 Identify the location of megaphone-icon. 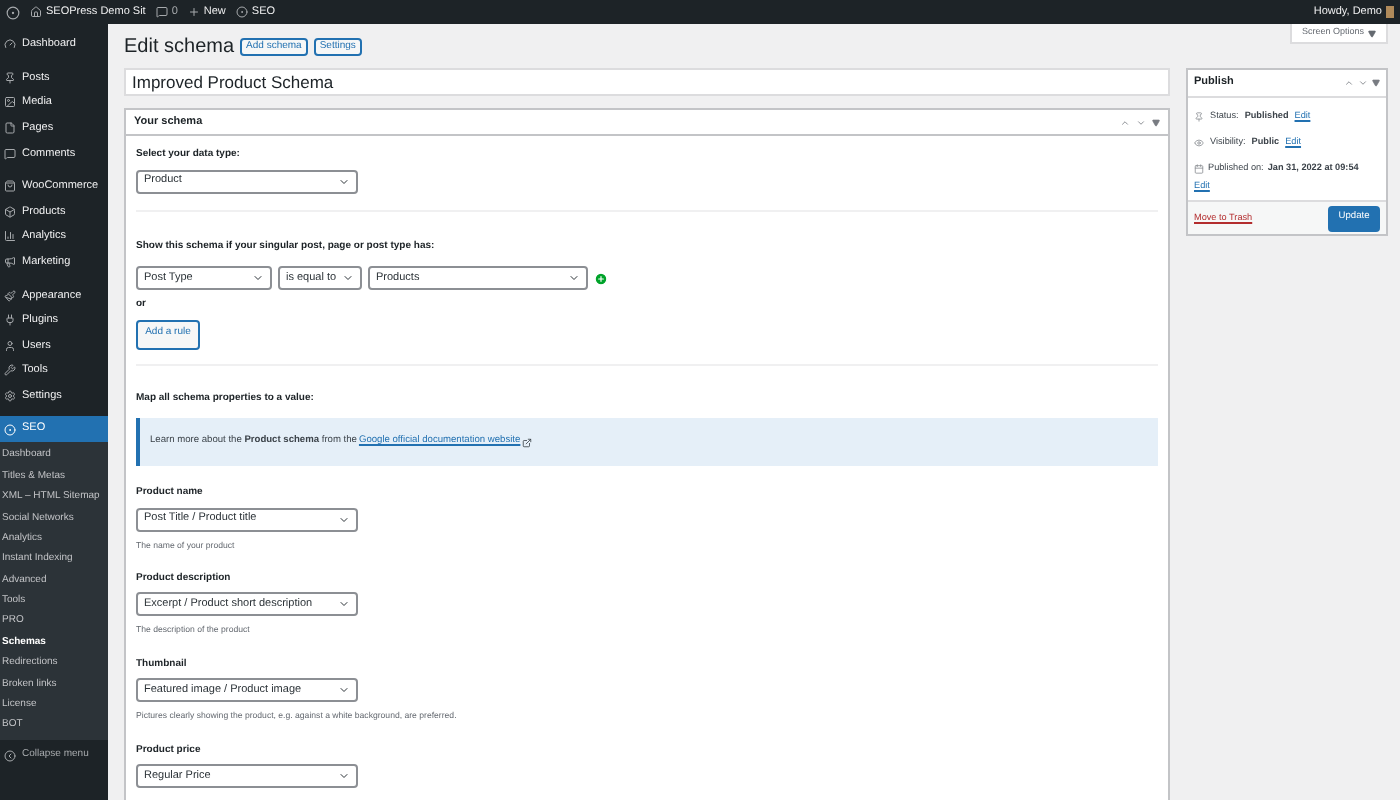
(10, 262).